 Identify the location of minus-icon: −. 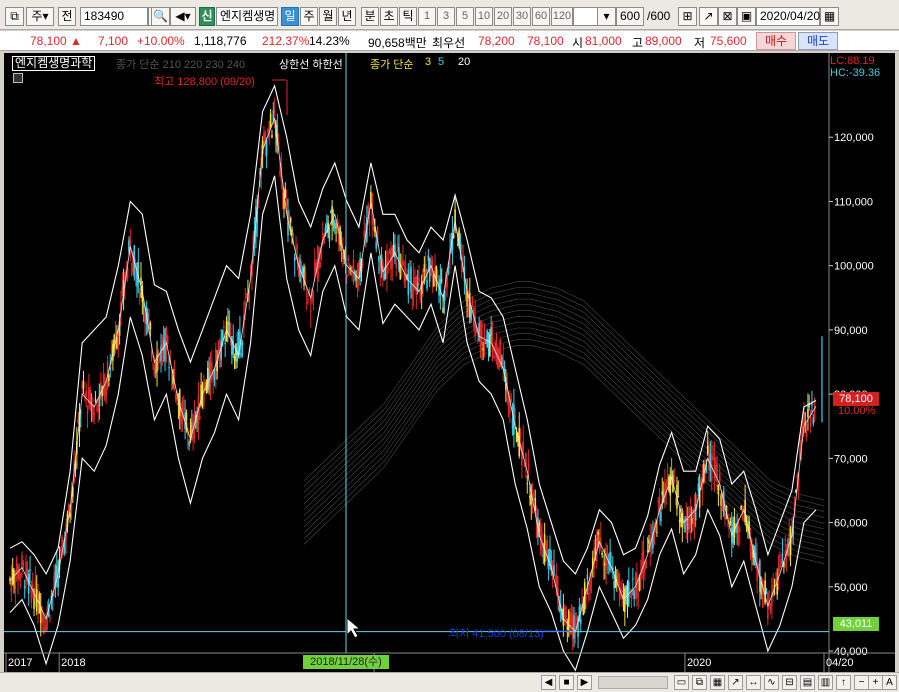
(861, 682).